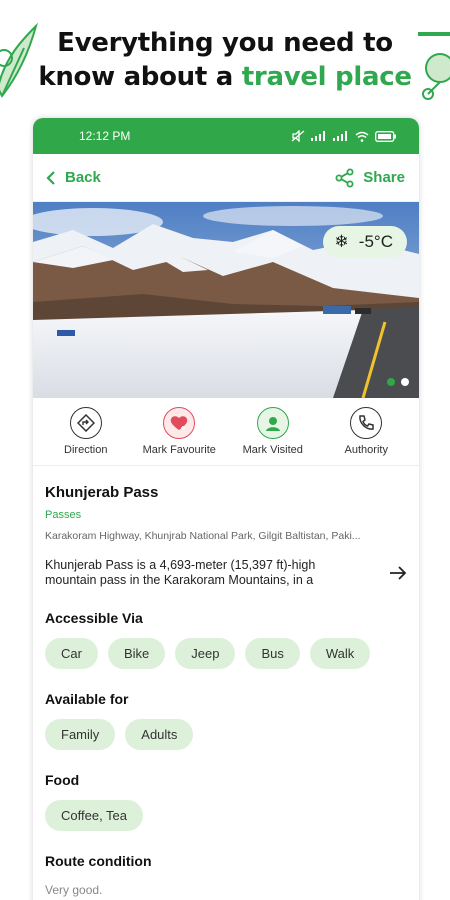 The image size is (450, 900). Describe the element at coordinates (226, 734) in the screenshot. I see `available-for-chips: Family Adults` at that location.